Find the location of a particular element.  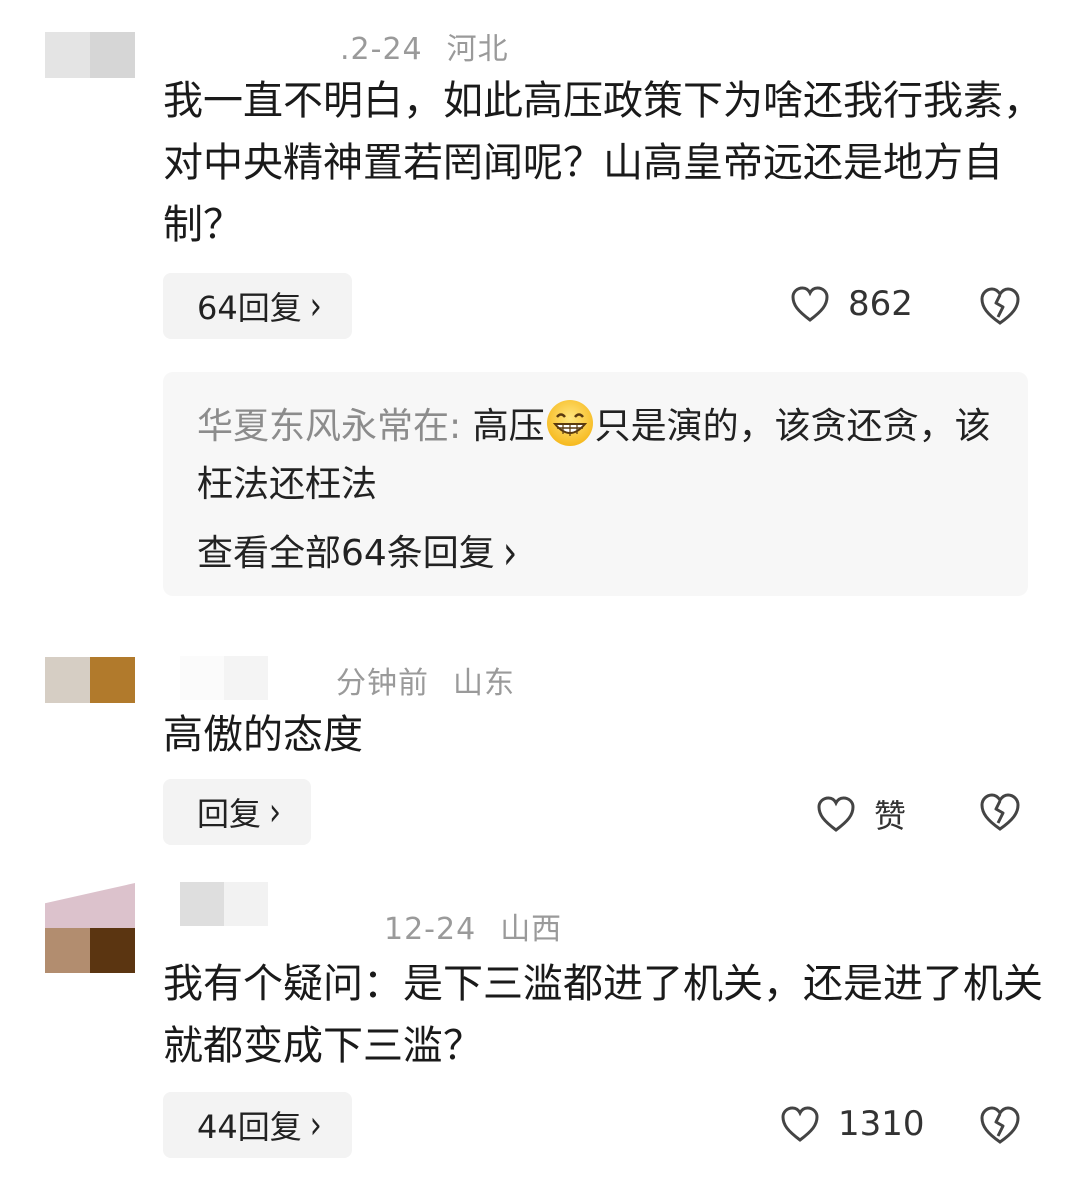

like-button: 1310 is located at coordinates (852, 1124).